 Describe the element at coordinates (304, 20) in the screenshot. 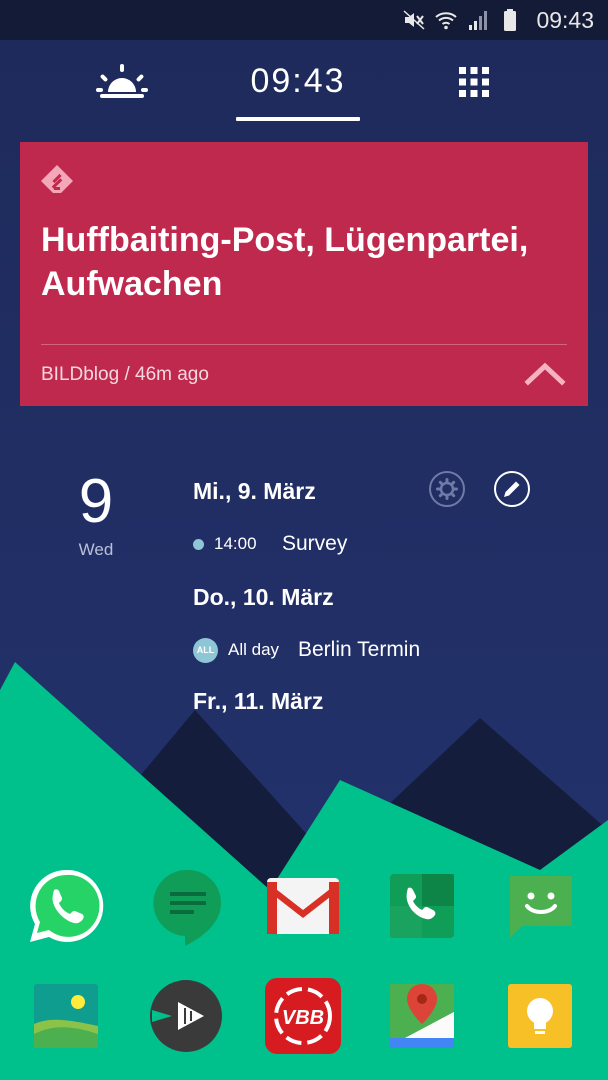

I see `status-bar: 09:43` at that location.